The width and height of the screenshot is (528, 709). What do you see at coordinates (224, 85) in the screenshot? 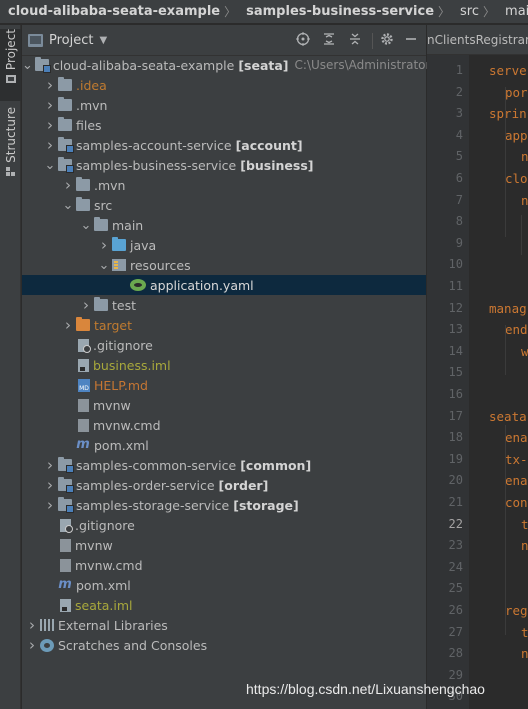
I see `tree-row: › .idea` at bounding box center [224, 85].